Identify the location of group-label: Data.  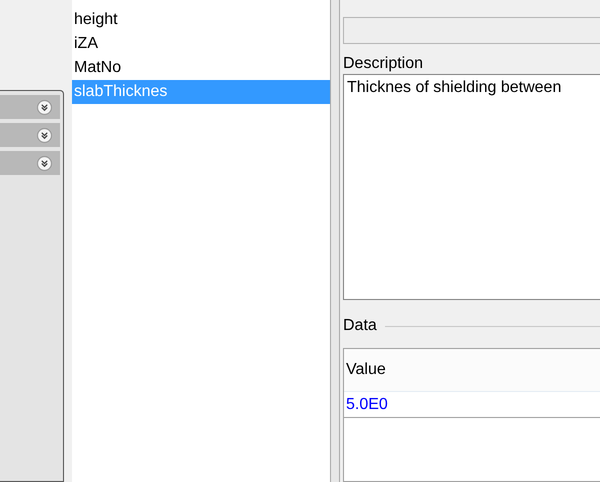
(360, 326).